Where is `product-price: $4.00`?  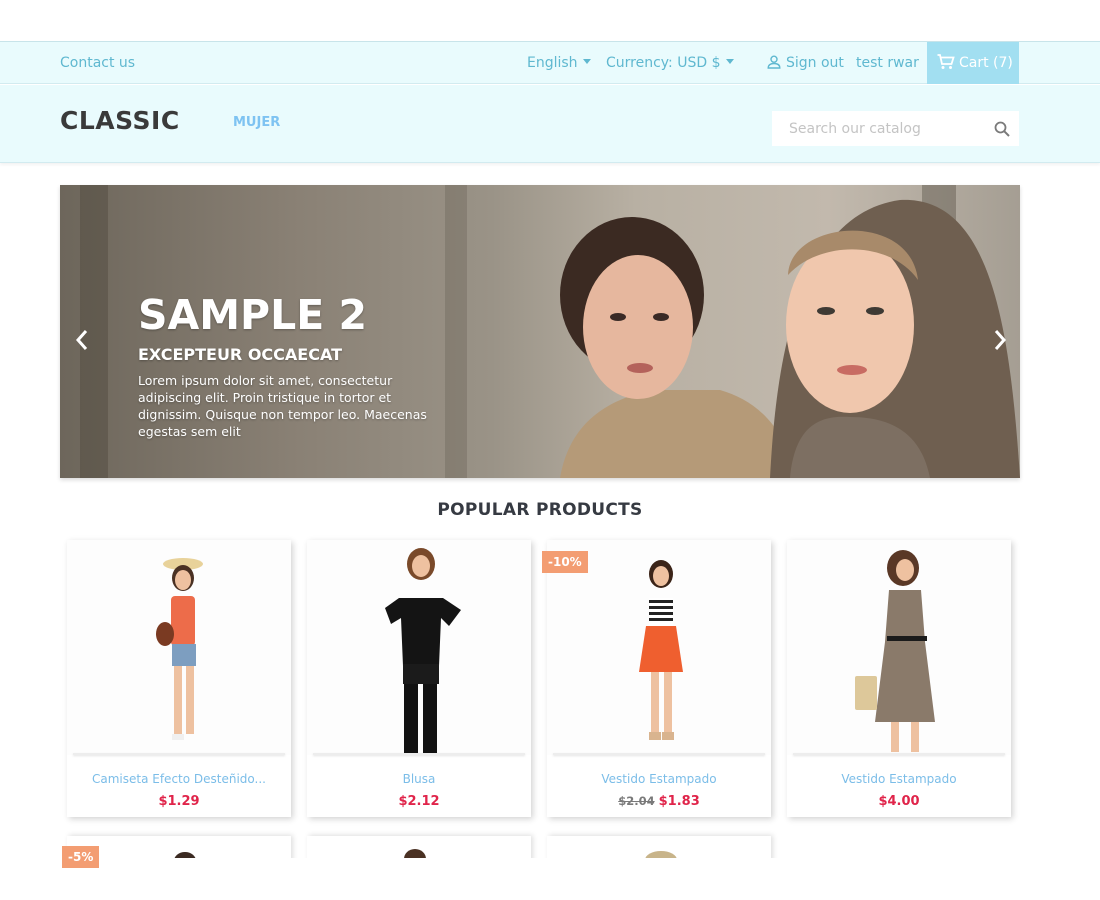 product-price: $4.00 is located at coordinates (899, 801).